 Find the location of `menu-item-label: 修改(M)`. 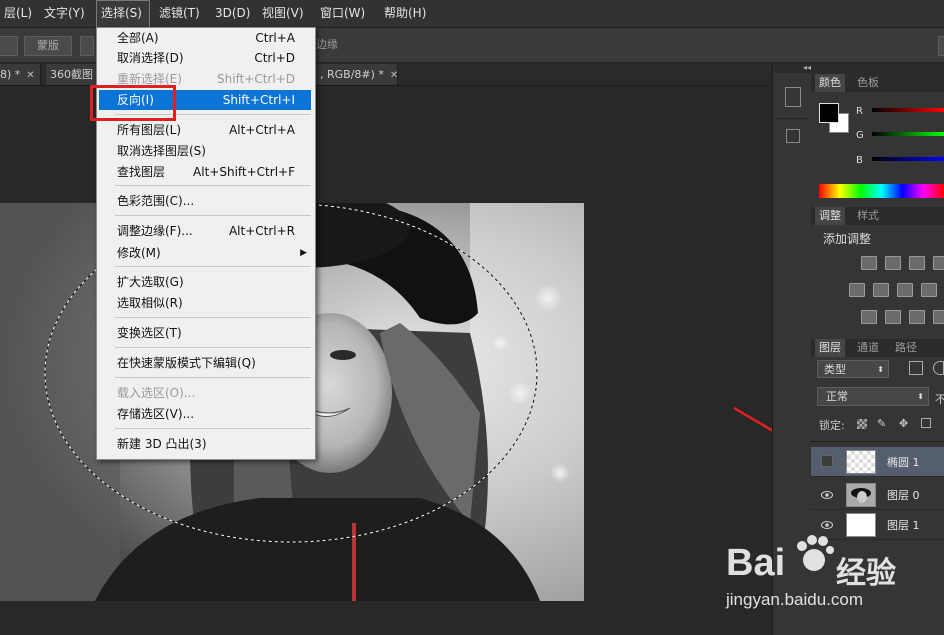

menu-item-label: 修改(M) is located at coordinates (139, 253).